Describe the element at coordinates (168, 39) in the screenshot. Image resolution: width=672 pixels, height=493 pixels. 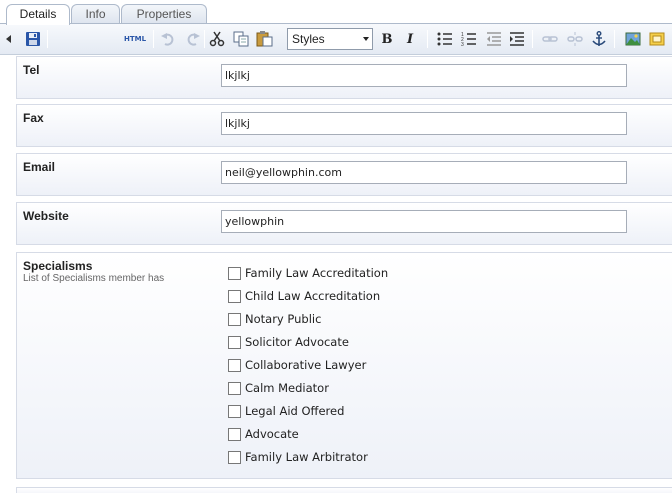
I see `undo-icon` at that location.